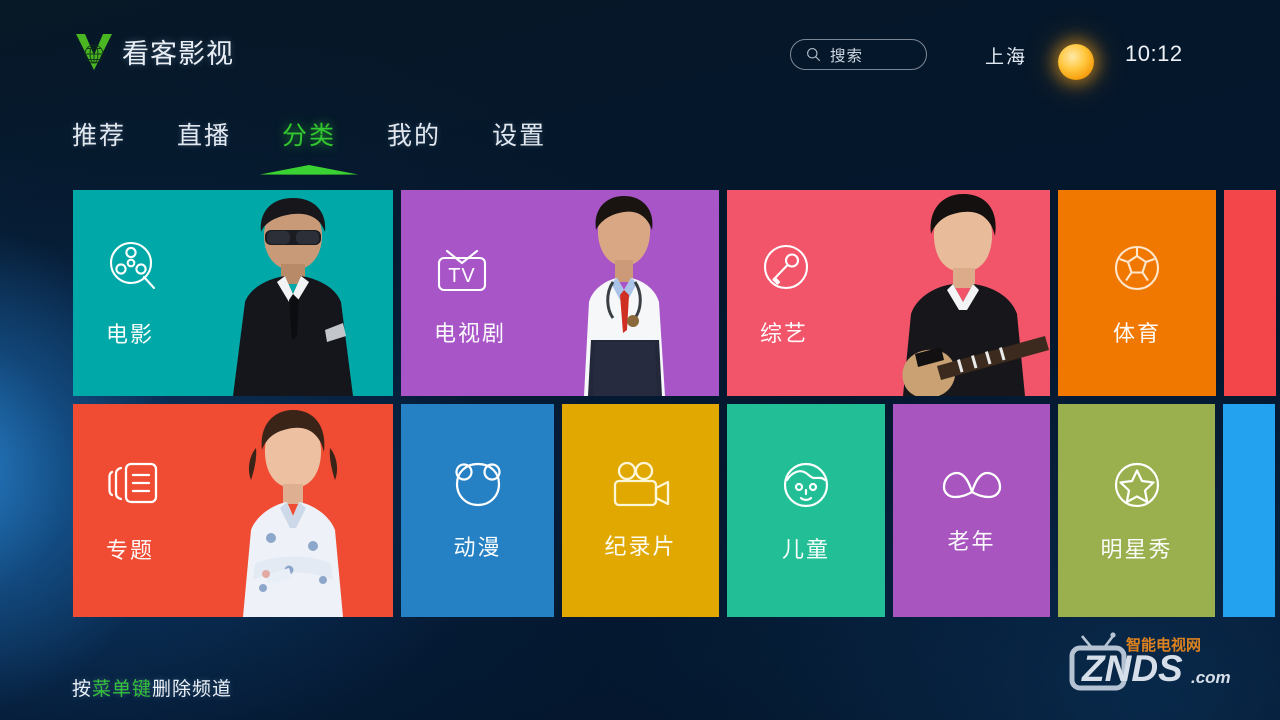 The height and width of the screenshot is (720, 1280). I want to click on tile-label-block: 老年, so click(971, 510).